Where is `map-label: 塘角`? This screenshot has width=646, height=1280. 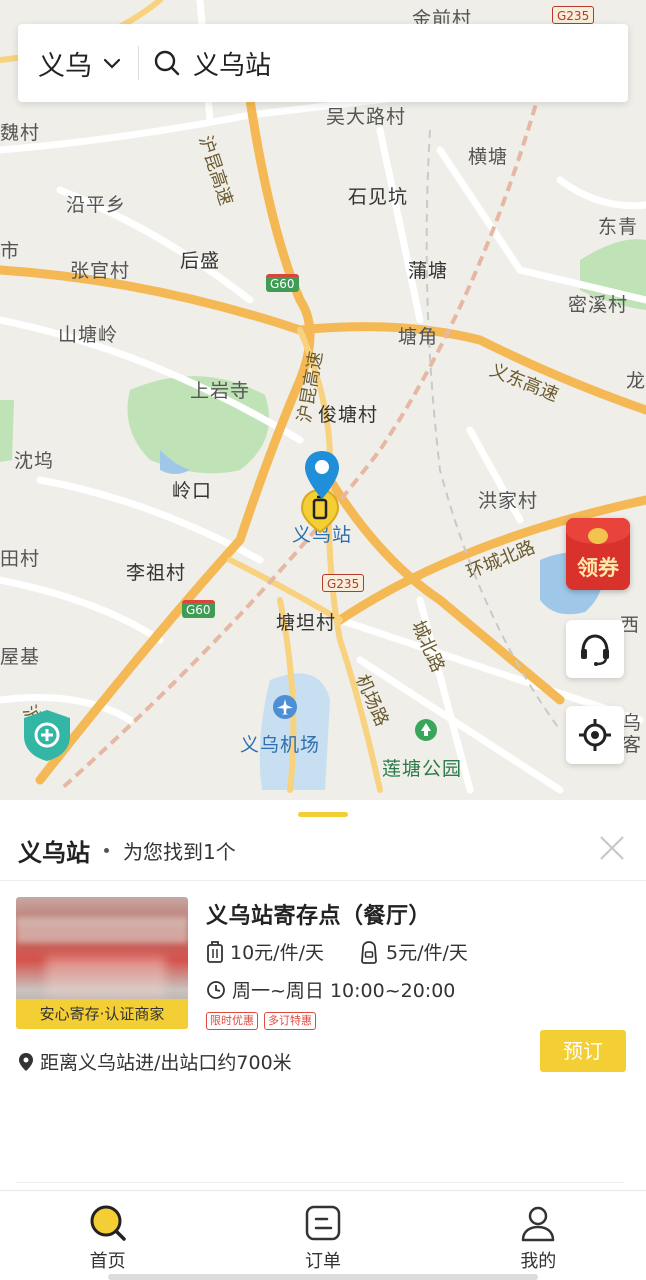 map-label: 塘角 is located at coordinates (418, 337).